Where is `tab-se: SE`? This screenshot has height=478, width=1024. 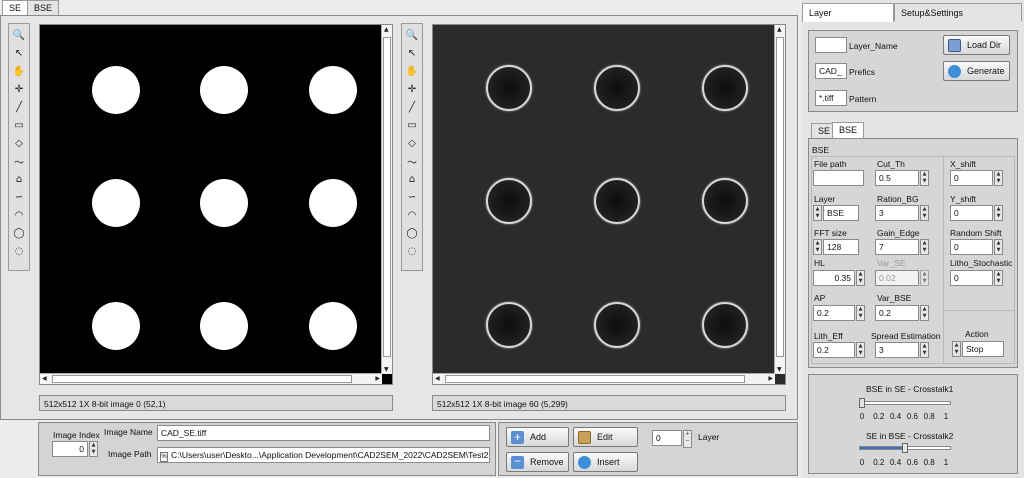 tab-se: SE is located at coordinates (15, 8).